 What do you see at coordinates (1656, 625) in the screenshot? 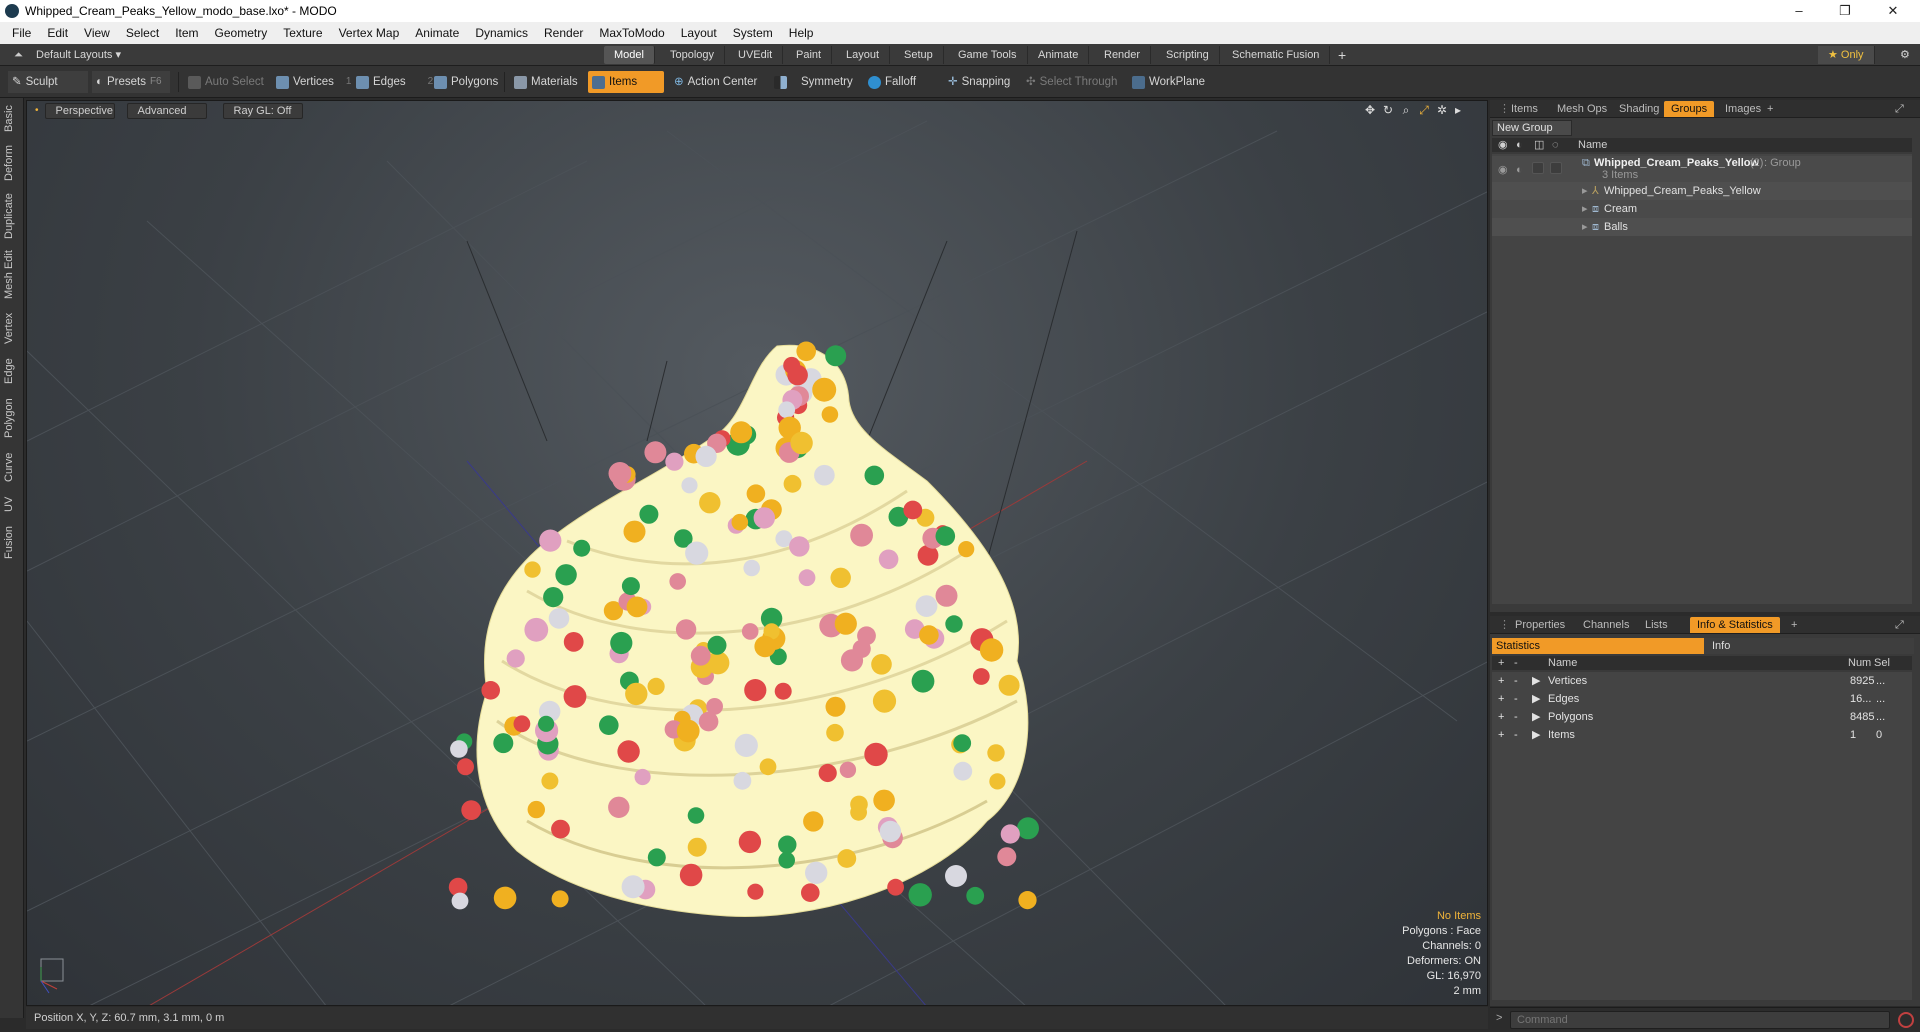
I see `tab-lists: Lists` at bounding box center [1656, 625].